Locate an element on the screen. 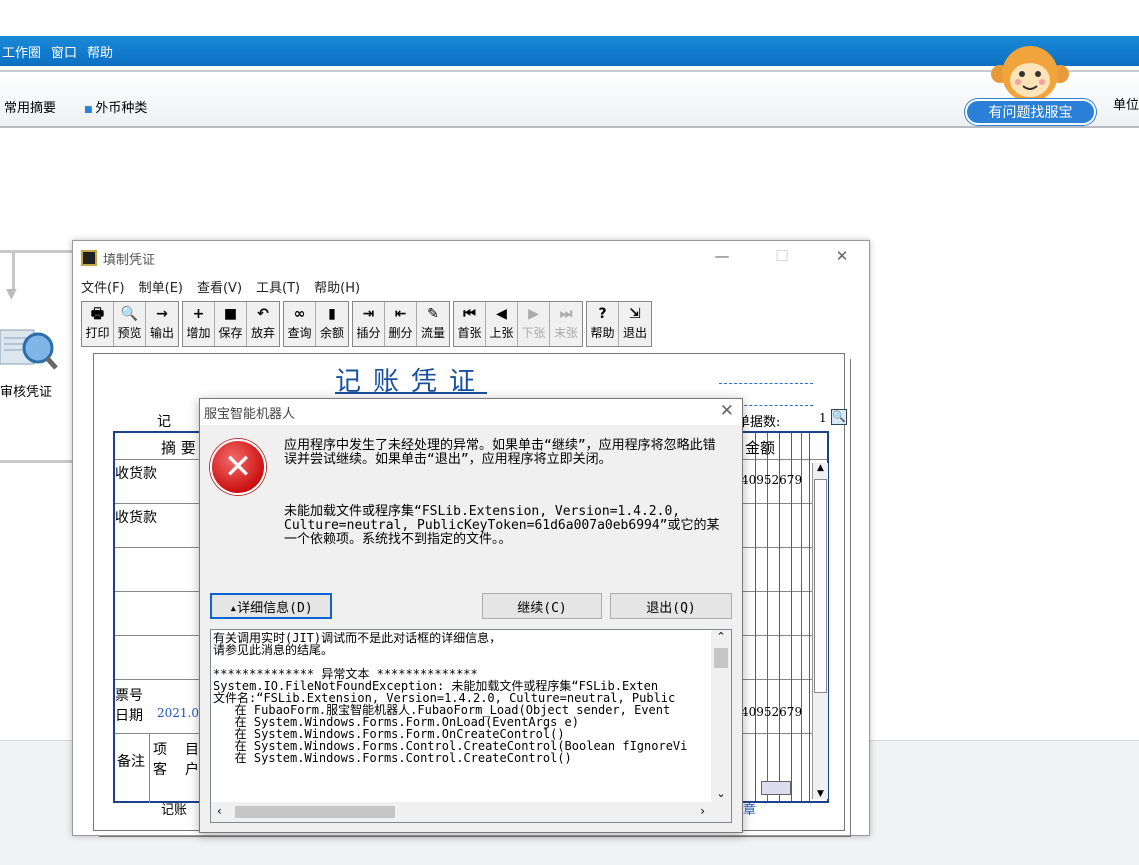  save-icon: ■ is located at coordinates (230, 314).